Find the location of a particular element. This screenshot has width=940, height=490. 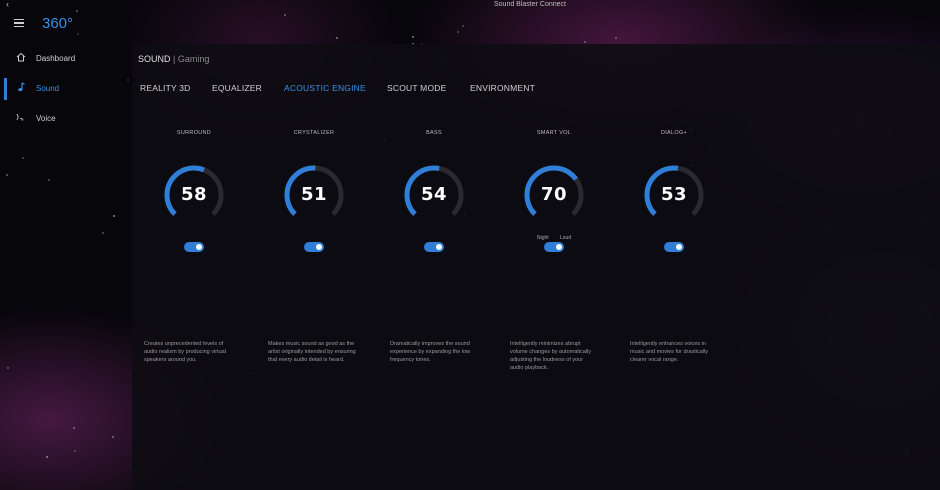

tab-equalizer: EQUALIZER is located at coordinates (237, 88).